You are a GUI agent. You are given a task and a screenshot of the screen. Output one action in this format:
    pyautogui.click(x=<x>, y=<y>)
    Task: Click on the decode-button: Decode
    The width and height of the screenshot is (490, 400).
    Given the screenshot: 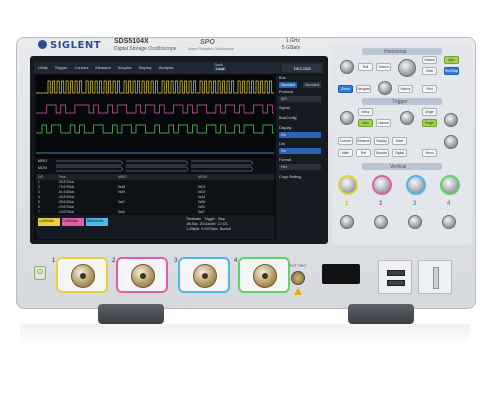 What is the action you would take?
    pyautogui.click(x=381, y=153)
    